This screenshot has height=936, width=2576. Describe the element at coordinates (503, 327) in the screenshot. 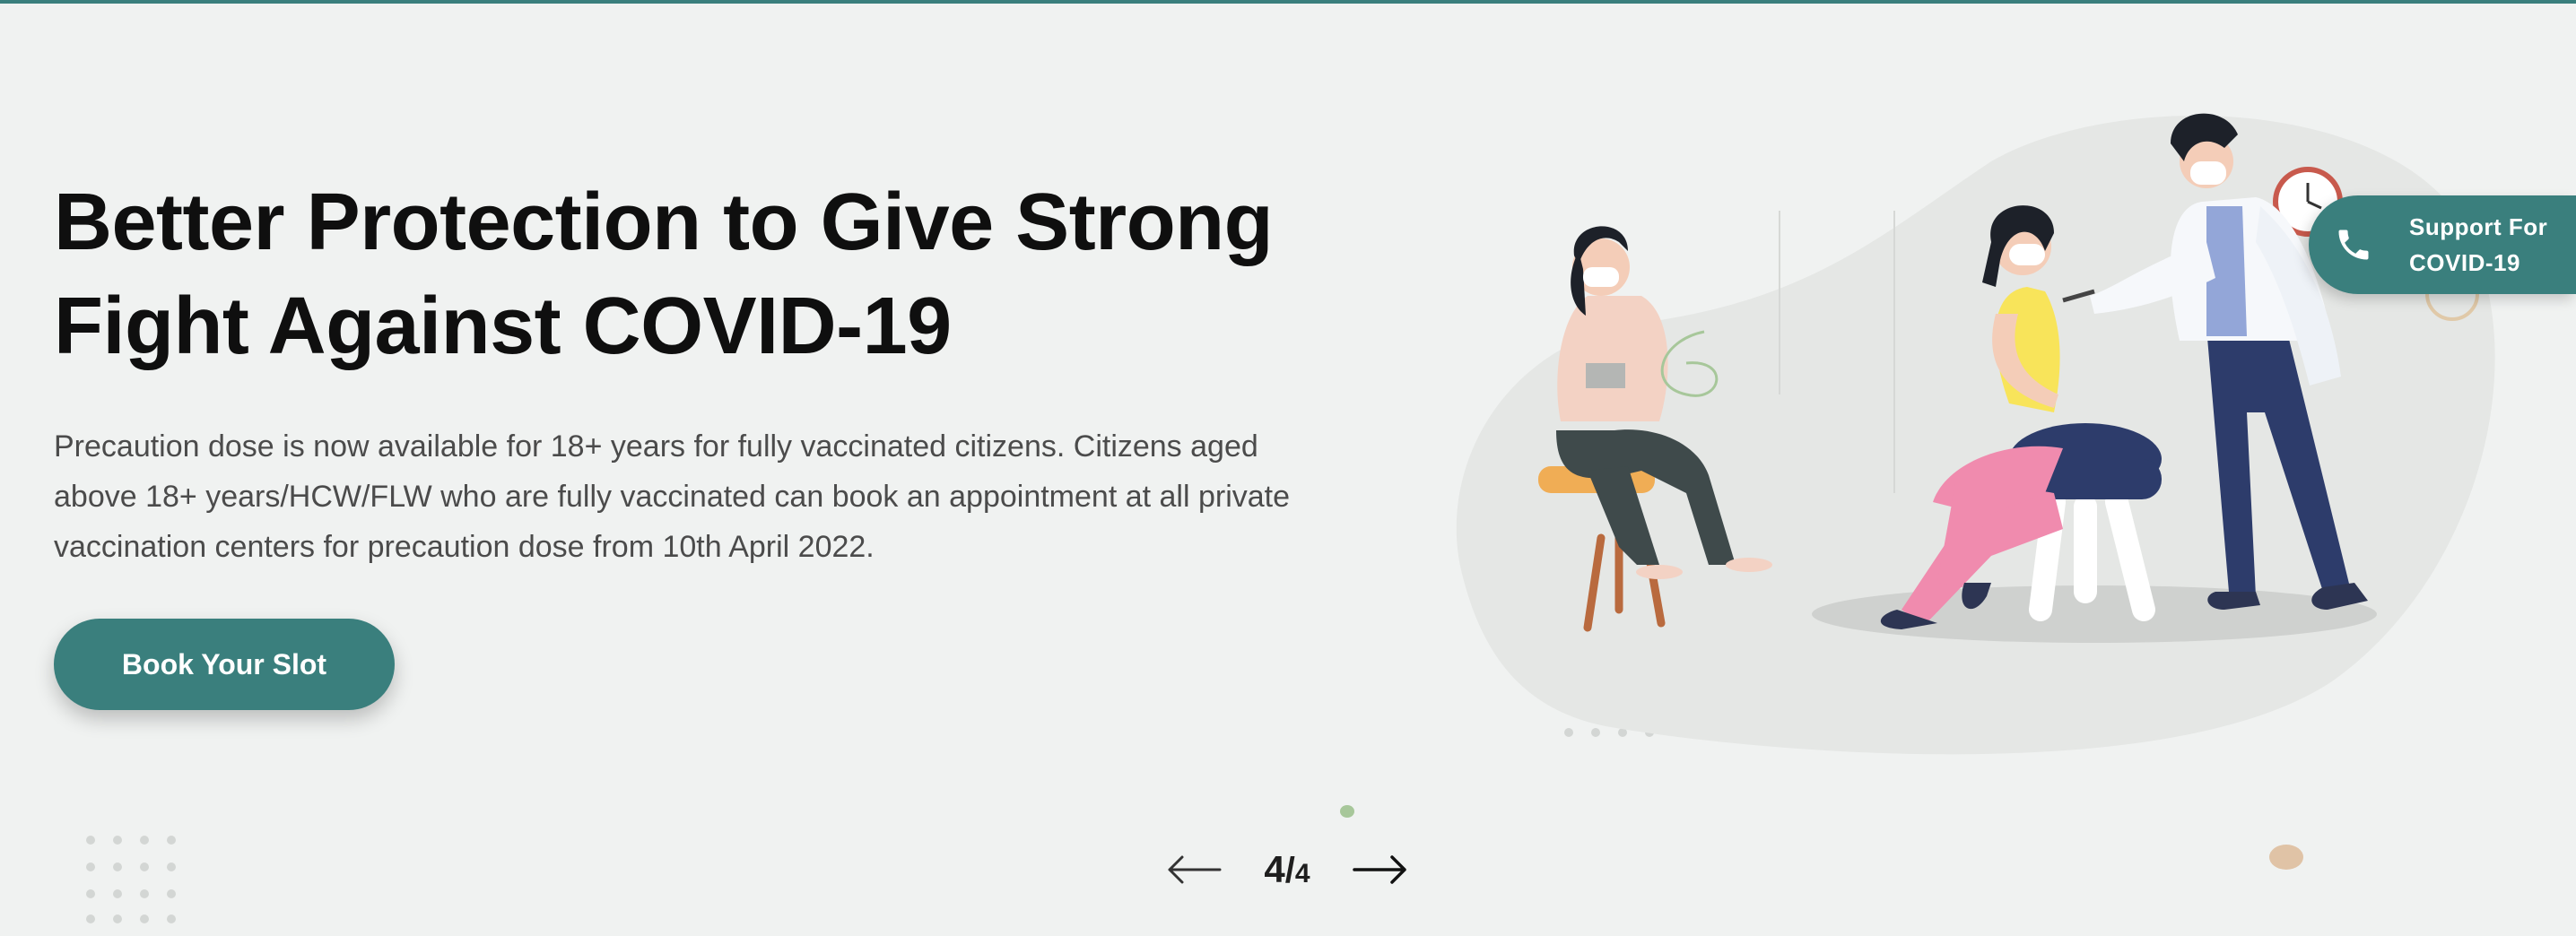

I see `hero-title-line-2: Fight Against COVID-19` at that location.